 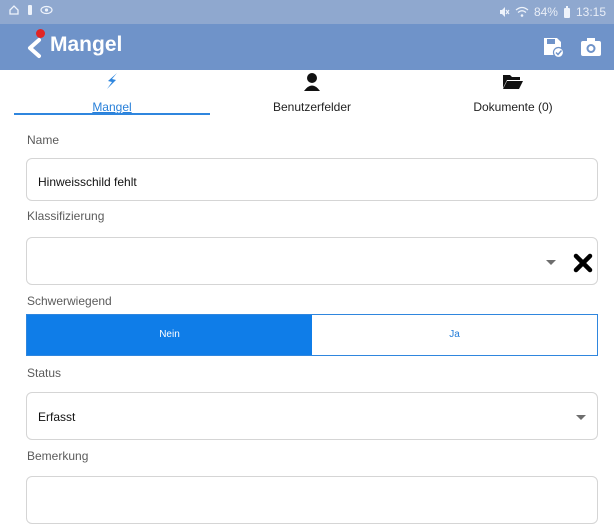 I want to click on user-icon, so click(x=312, y=82).